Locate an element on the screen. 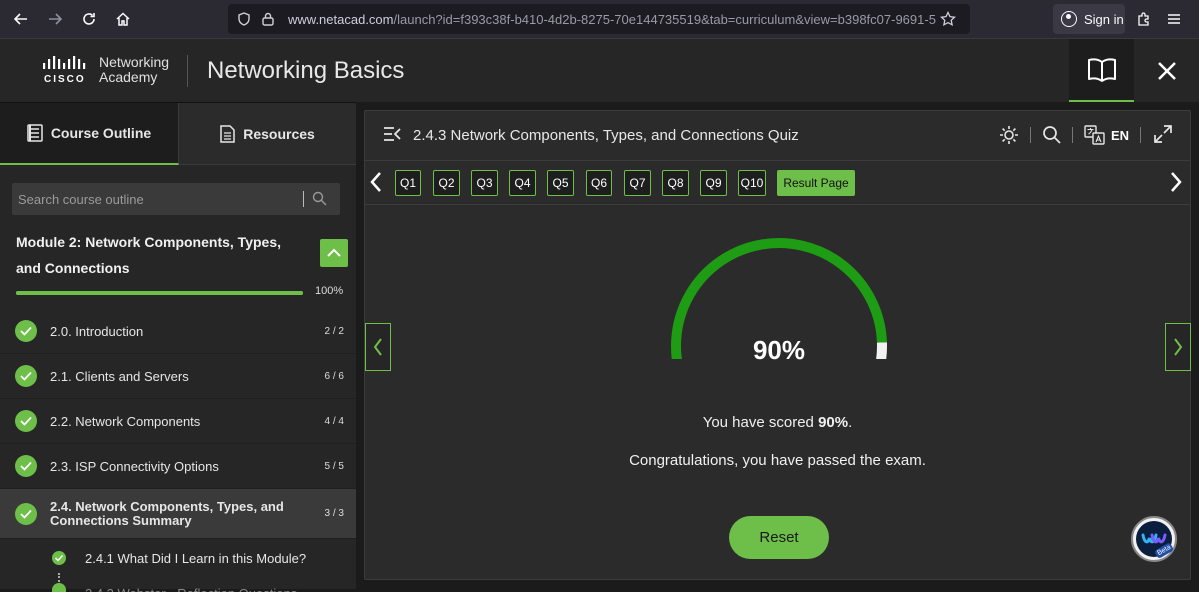  search-input is located at coordinates (157, 199).